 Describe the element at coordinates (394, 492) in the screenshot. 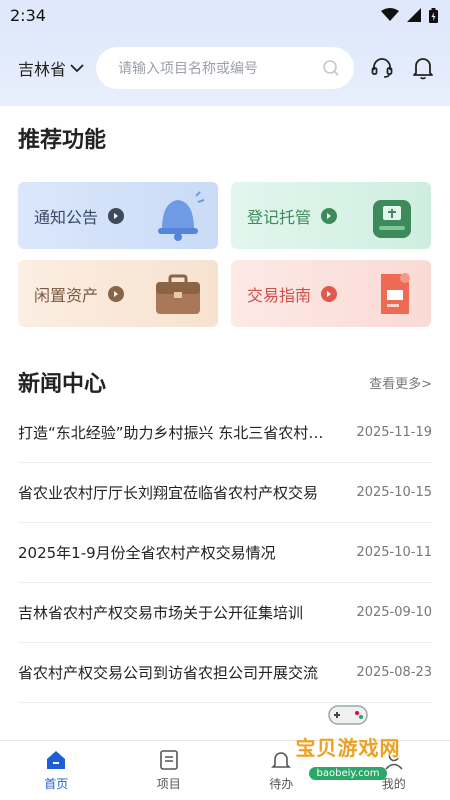

I see `news-item-date: 2025-10-15` at that location.